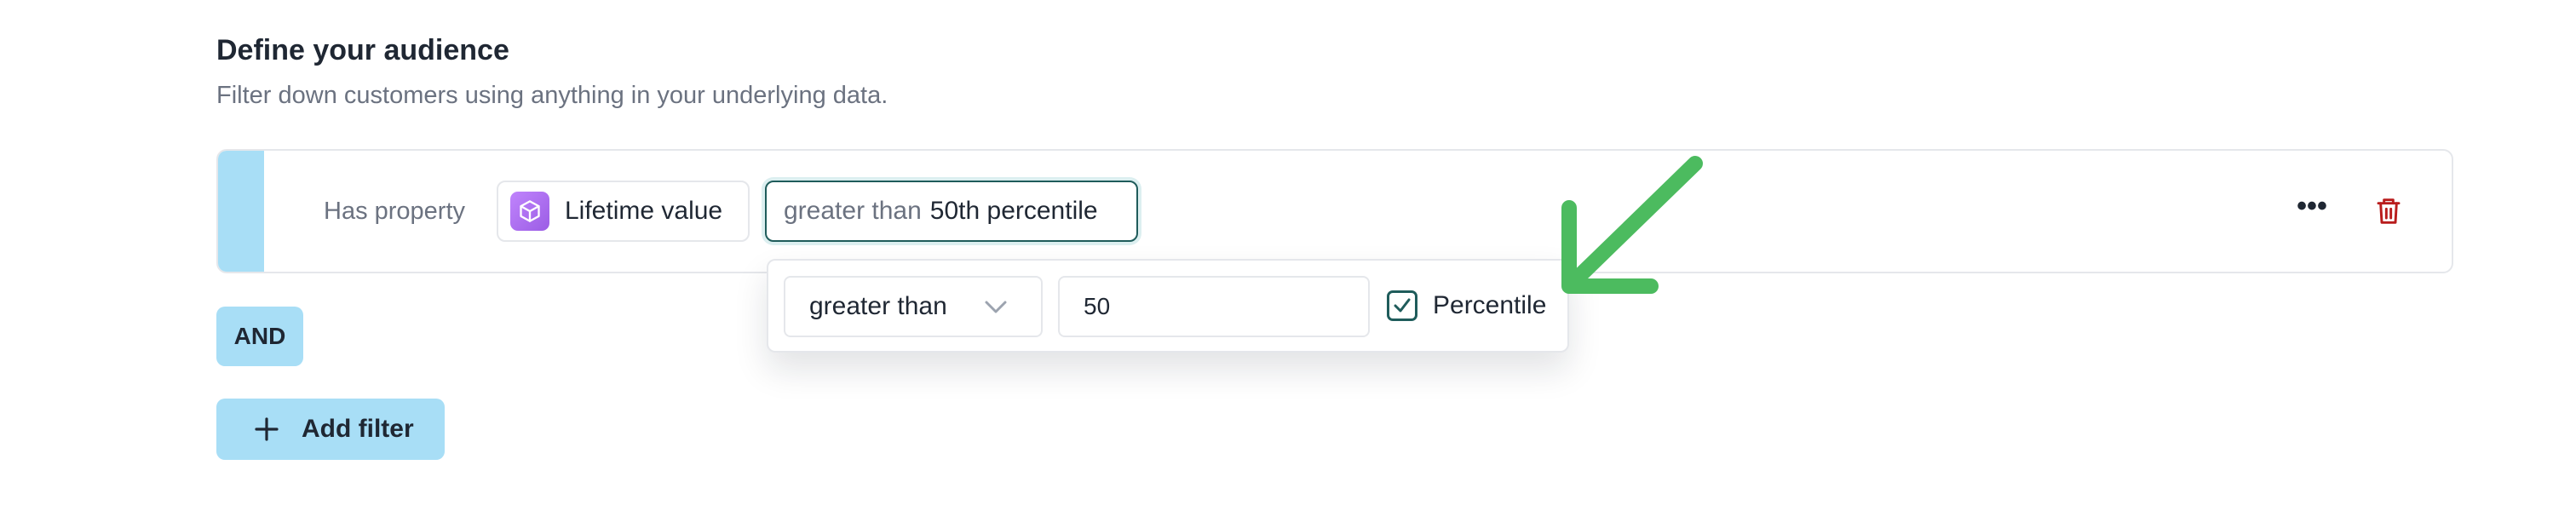  I want to click on condition-chip: greater than 50th percentile, so click(951, 211).